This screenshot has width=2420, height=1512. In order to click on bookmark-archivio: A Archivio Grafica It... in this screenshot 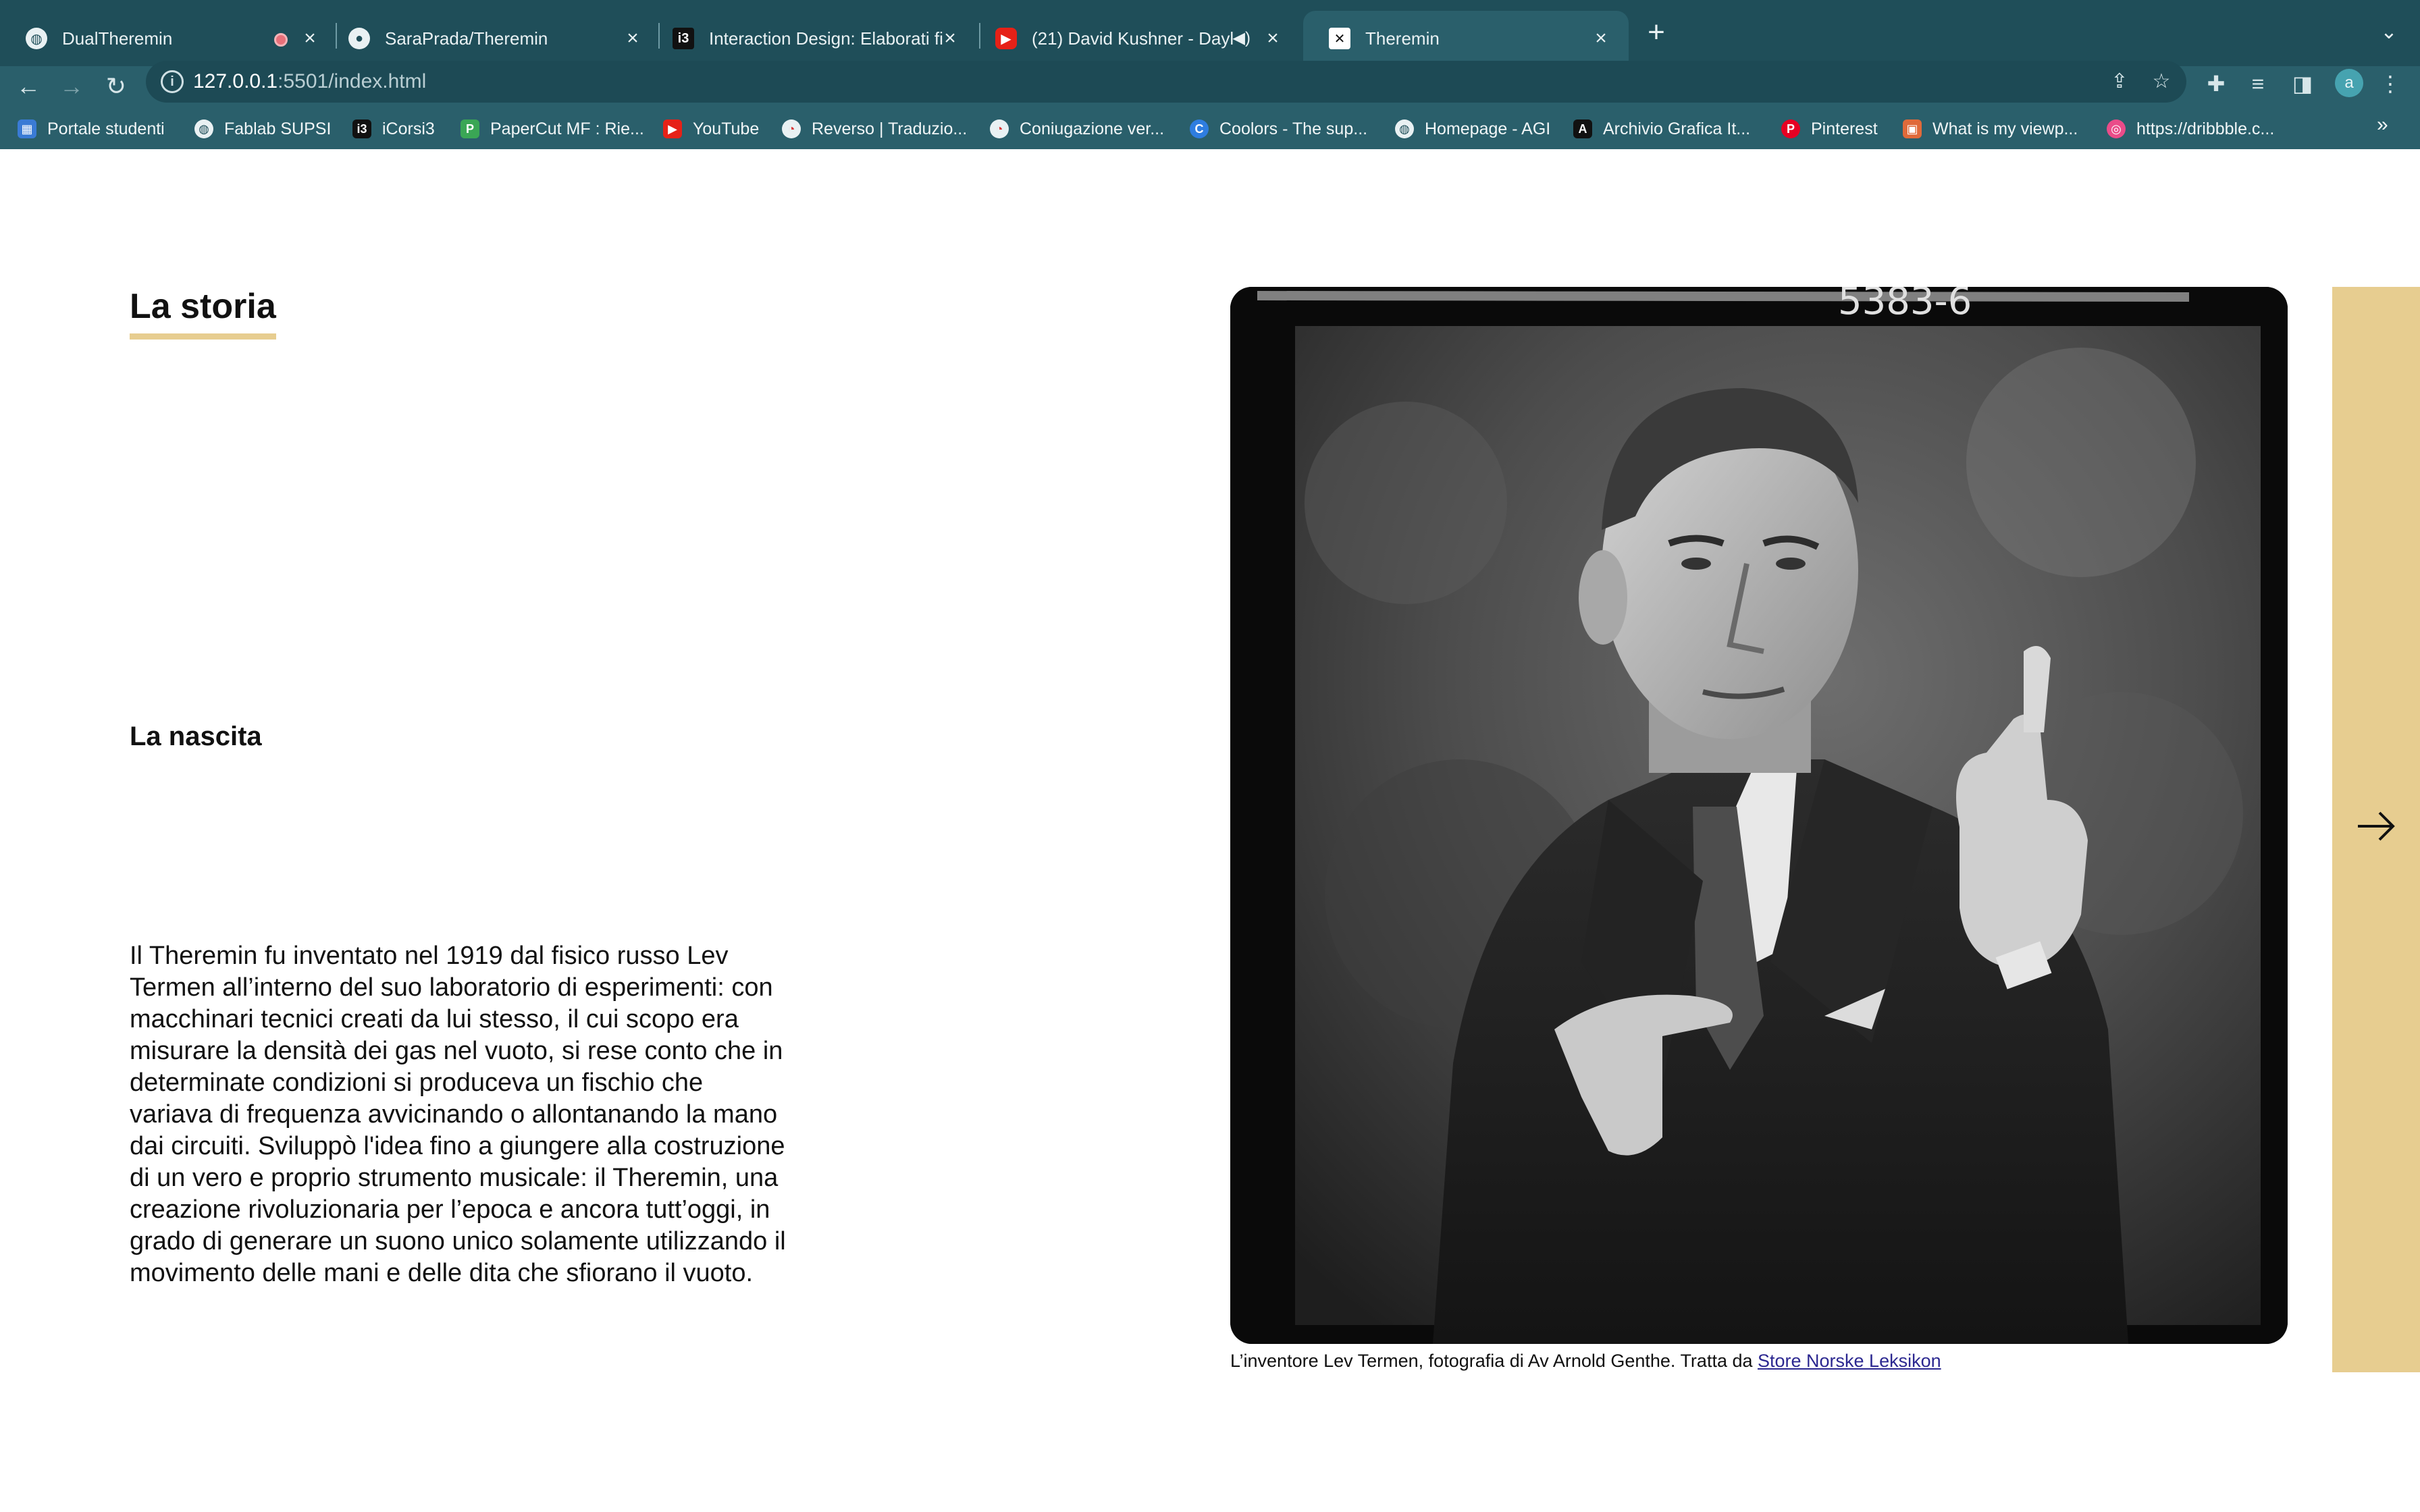, I will do `click(1661, 129)`.